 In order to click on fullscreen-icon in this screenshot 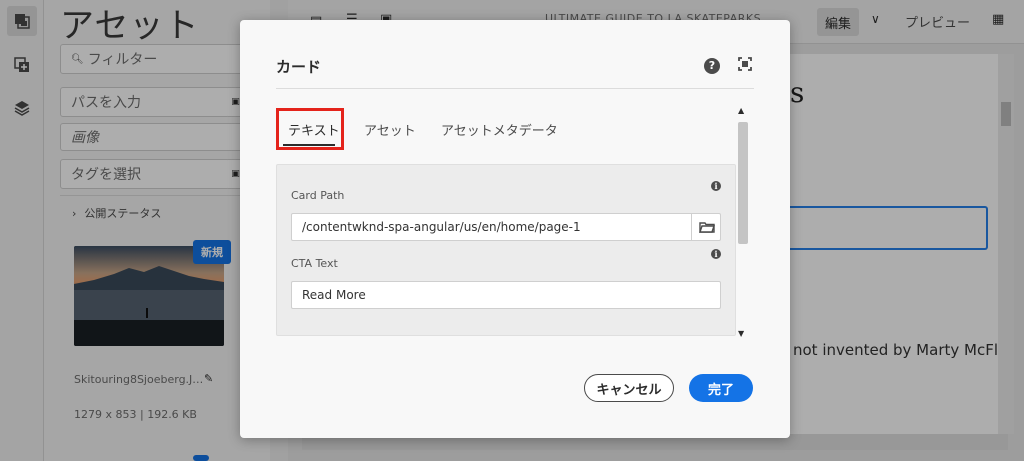, I will do `click(745, 65)`.